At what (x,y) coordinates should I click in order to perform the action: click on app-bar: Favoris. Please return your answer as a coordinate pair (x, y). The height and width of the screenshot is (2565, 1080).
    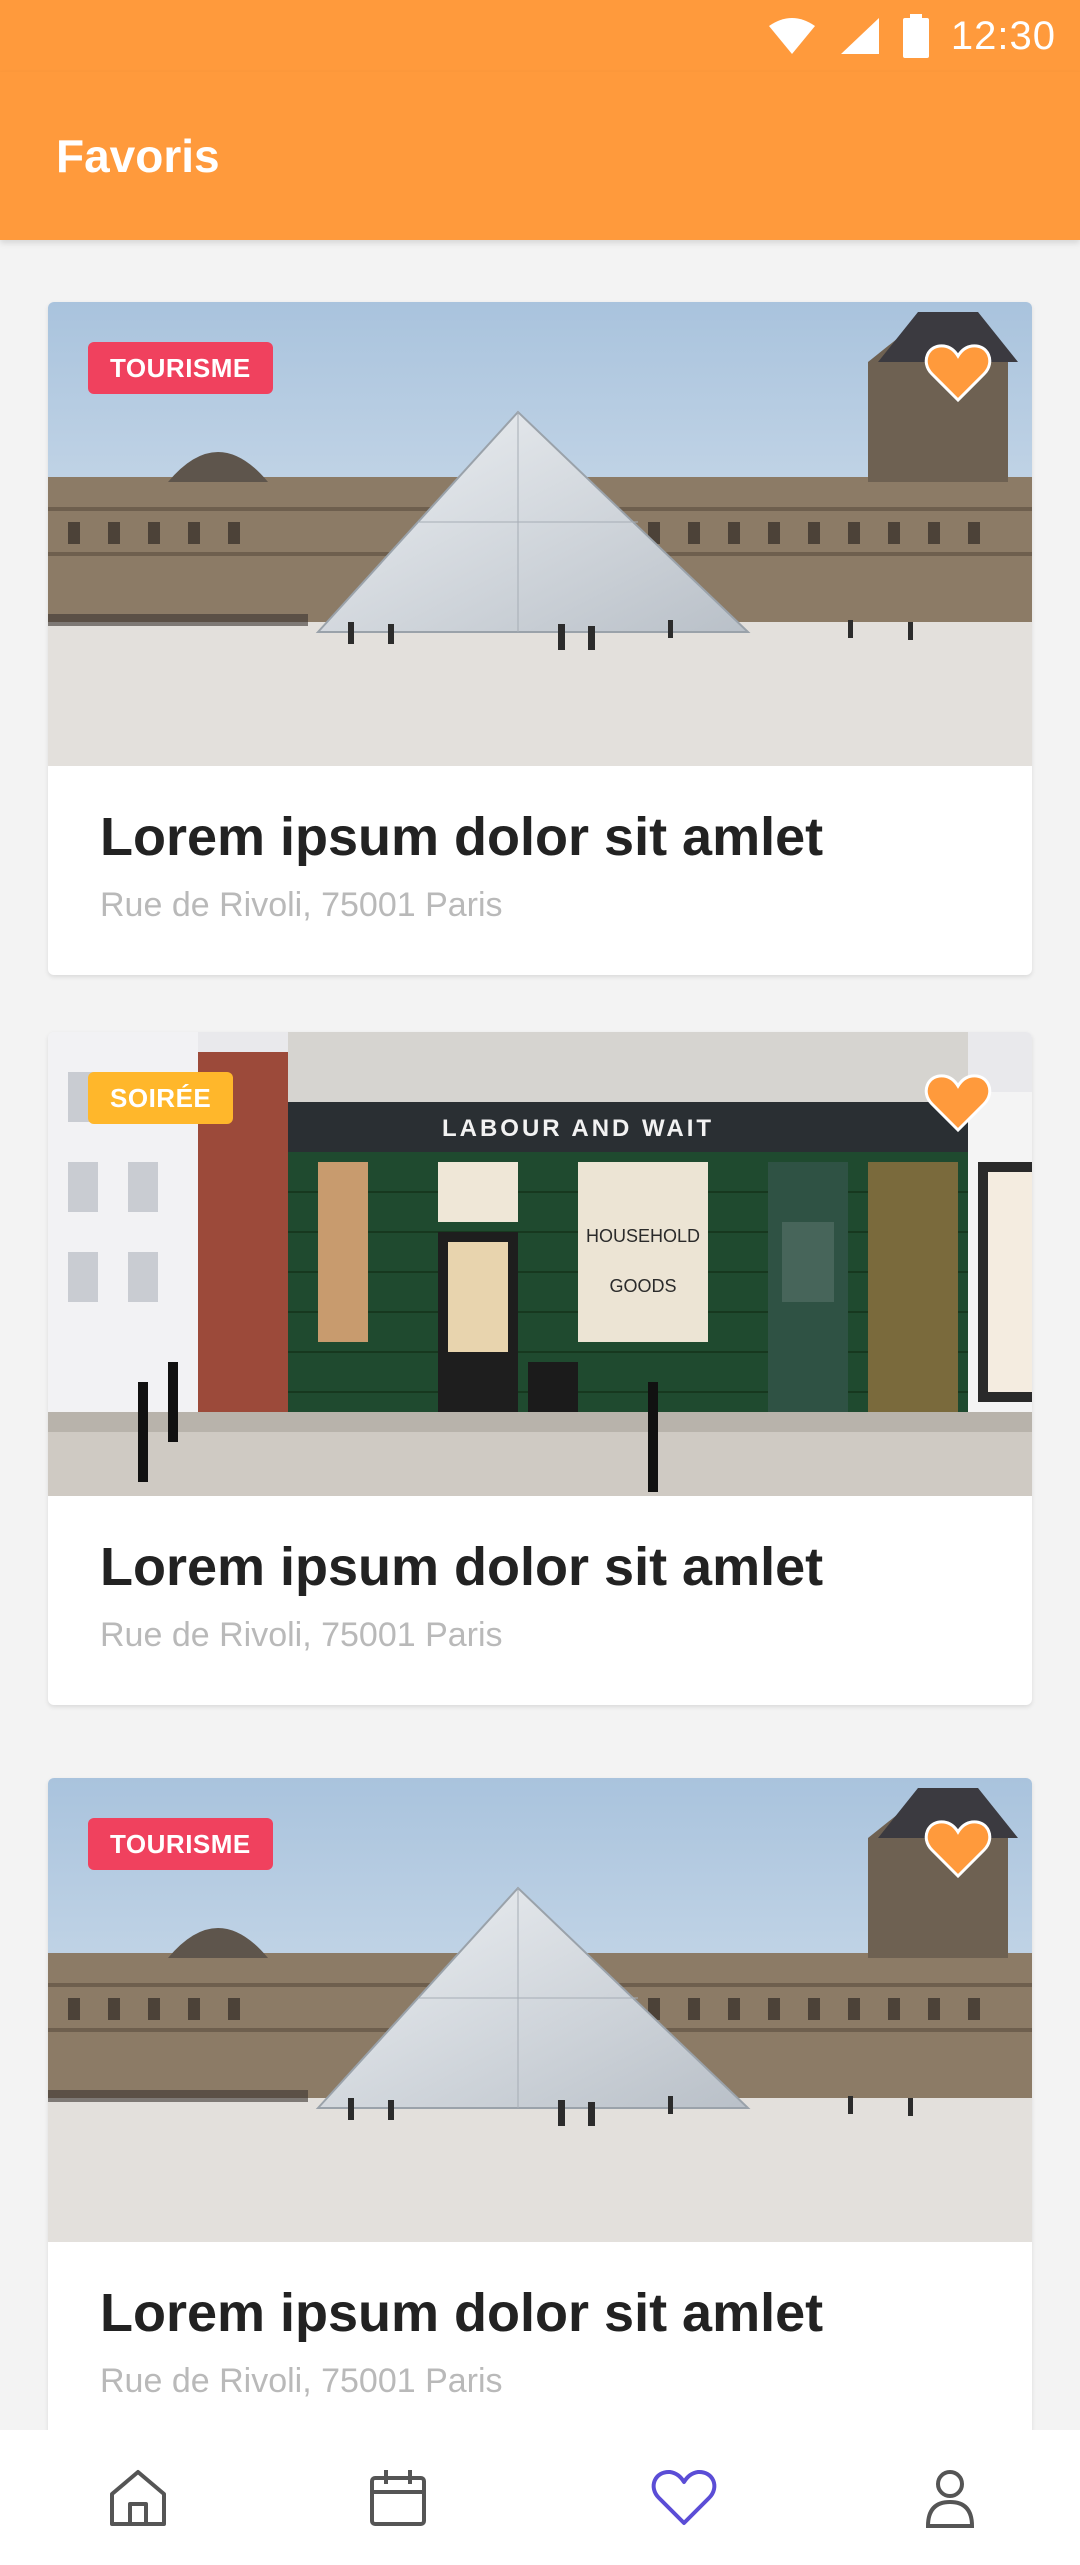
    Looking at the image, I should click on (540, 156).